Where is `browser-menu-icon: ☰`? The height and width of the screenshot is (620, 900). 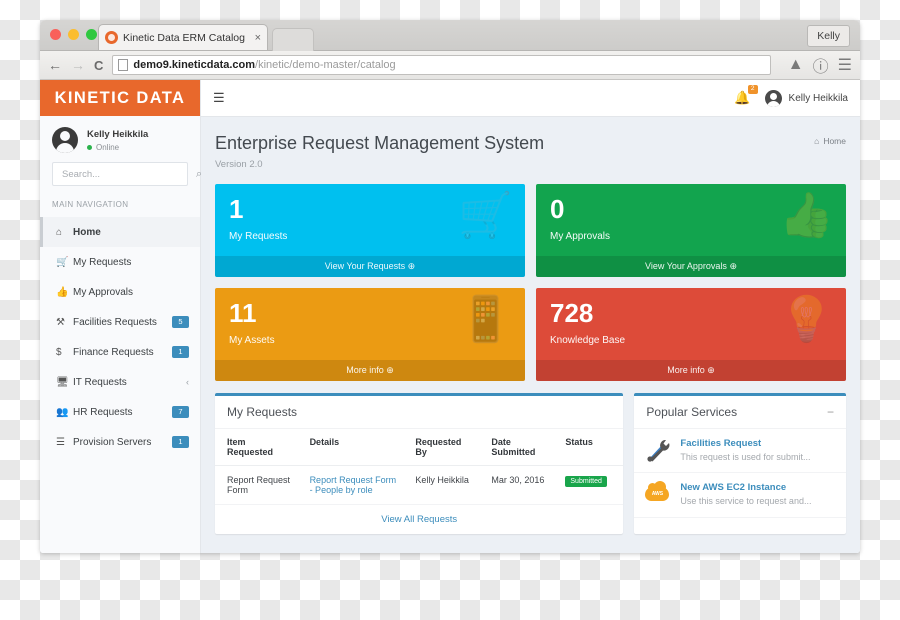 browser-menu-icon: ☰ is located at coordinates (845, 65).